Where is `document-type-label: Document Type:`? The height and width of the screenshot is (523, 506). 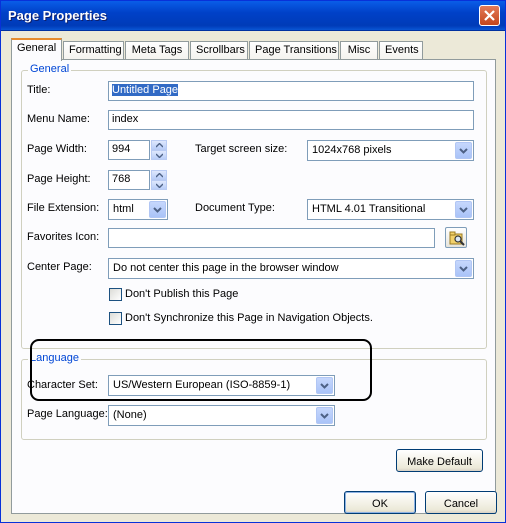 document-type-label: Document Type: is located at coordinates (235, 208).